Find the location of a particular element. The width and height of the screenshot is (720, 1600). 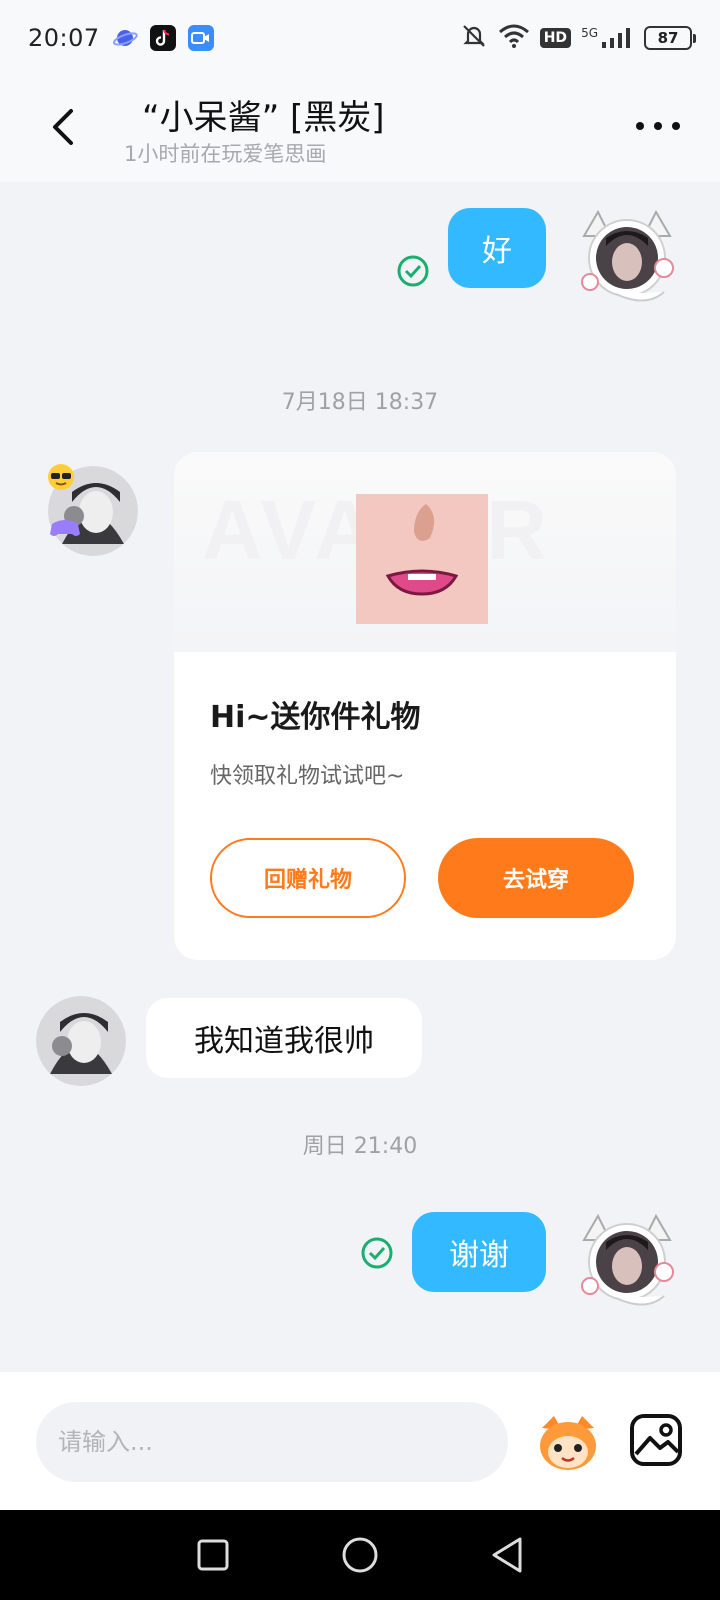

message-timestamp: 7月18日 18:37 is located at coordinates (360, 402).